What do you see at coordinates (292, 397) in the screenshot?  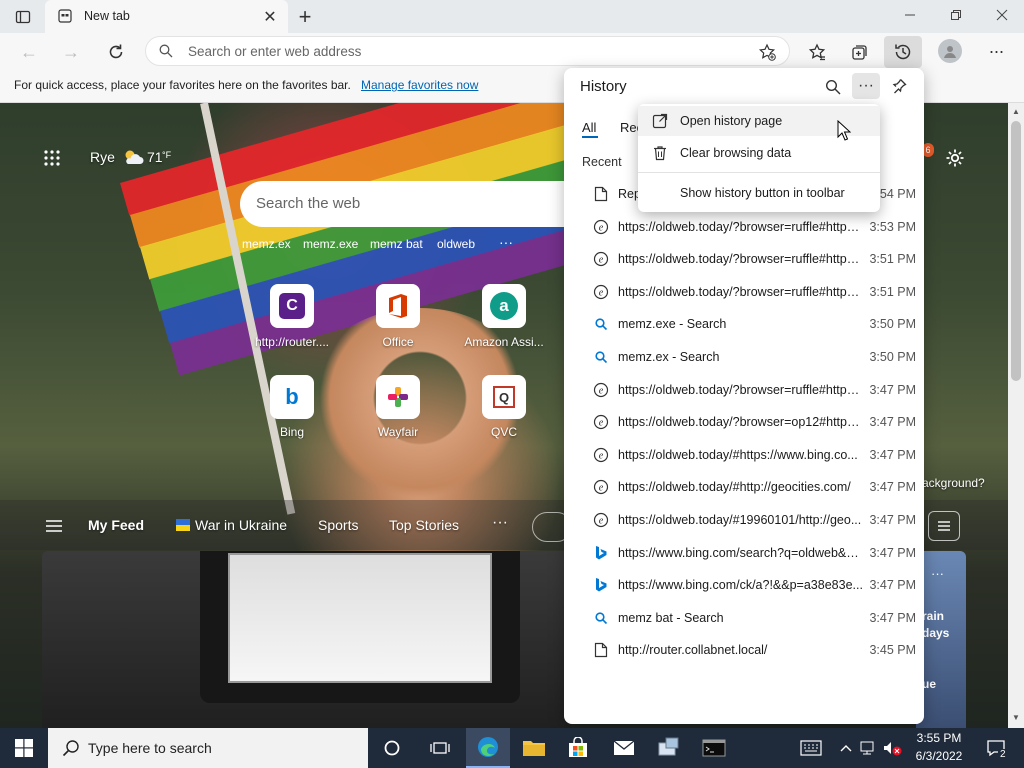 I see `quick-link-bing-tile: b` at bounding box center [292, 397].